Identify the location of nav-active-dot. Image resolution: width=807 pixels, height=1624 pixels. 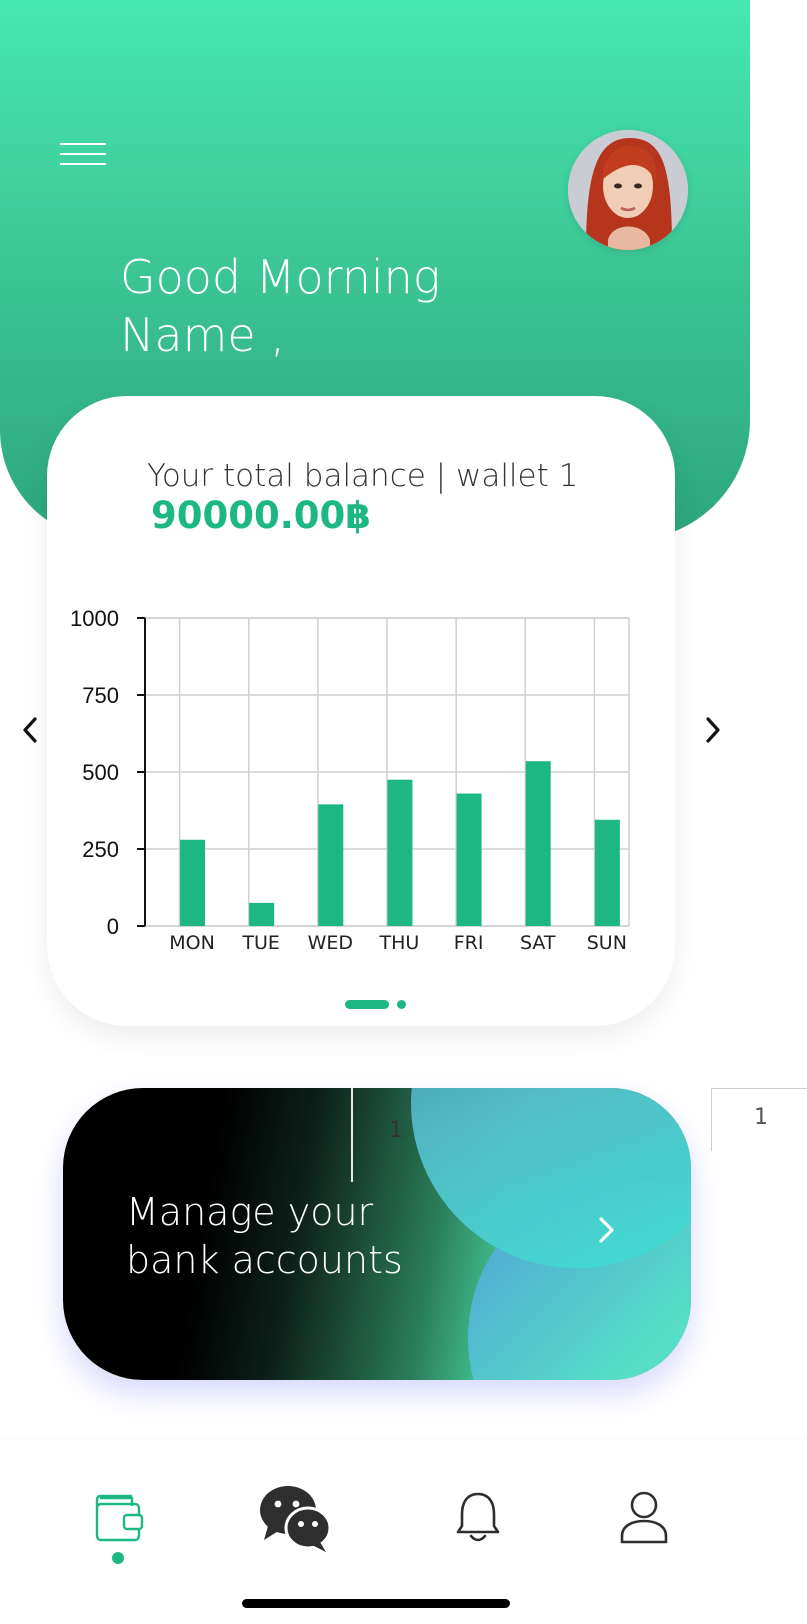
(118, 1558).